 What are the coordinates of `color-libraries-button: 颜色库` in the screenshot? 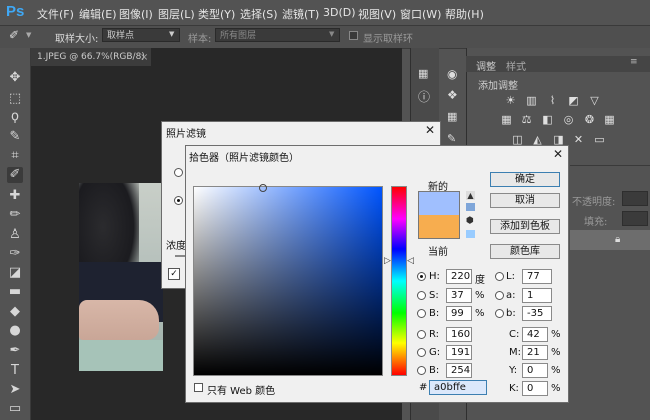 It's located at (525, 251).